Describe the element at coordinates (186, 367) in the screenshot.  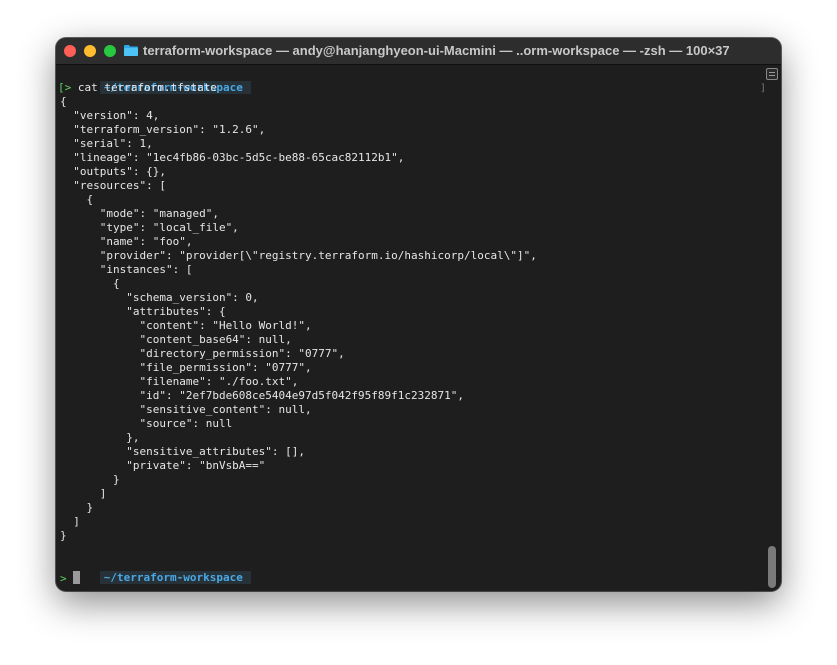
I see `output-line: "file_permission": "0777",` at that location.